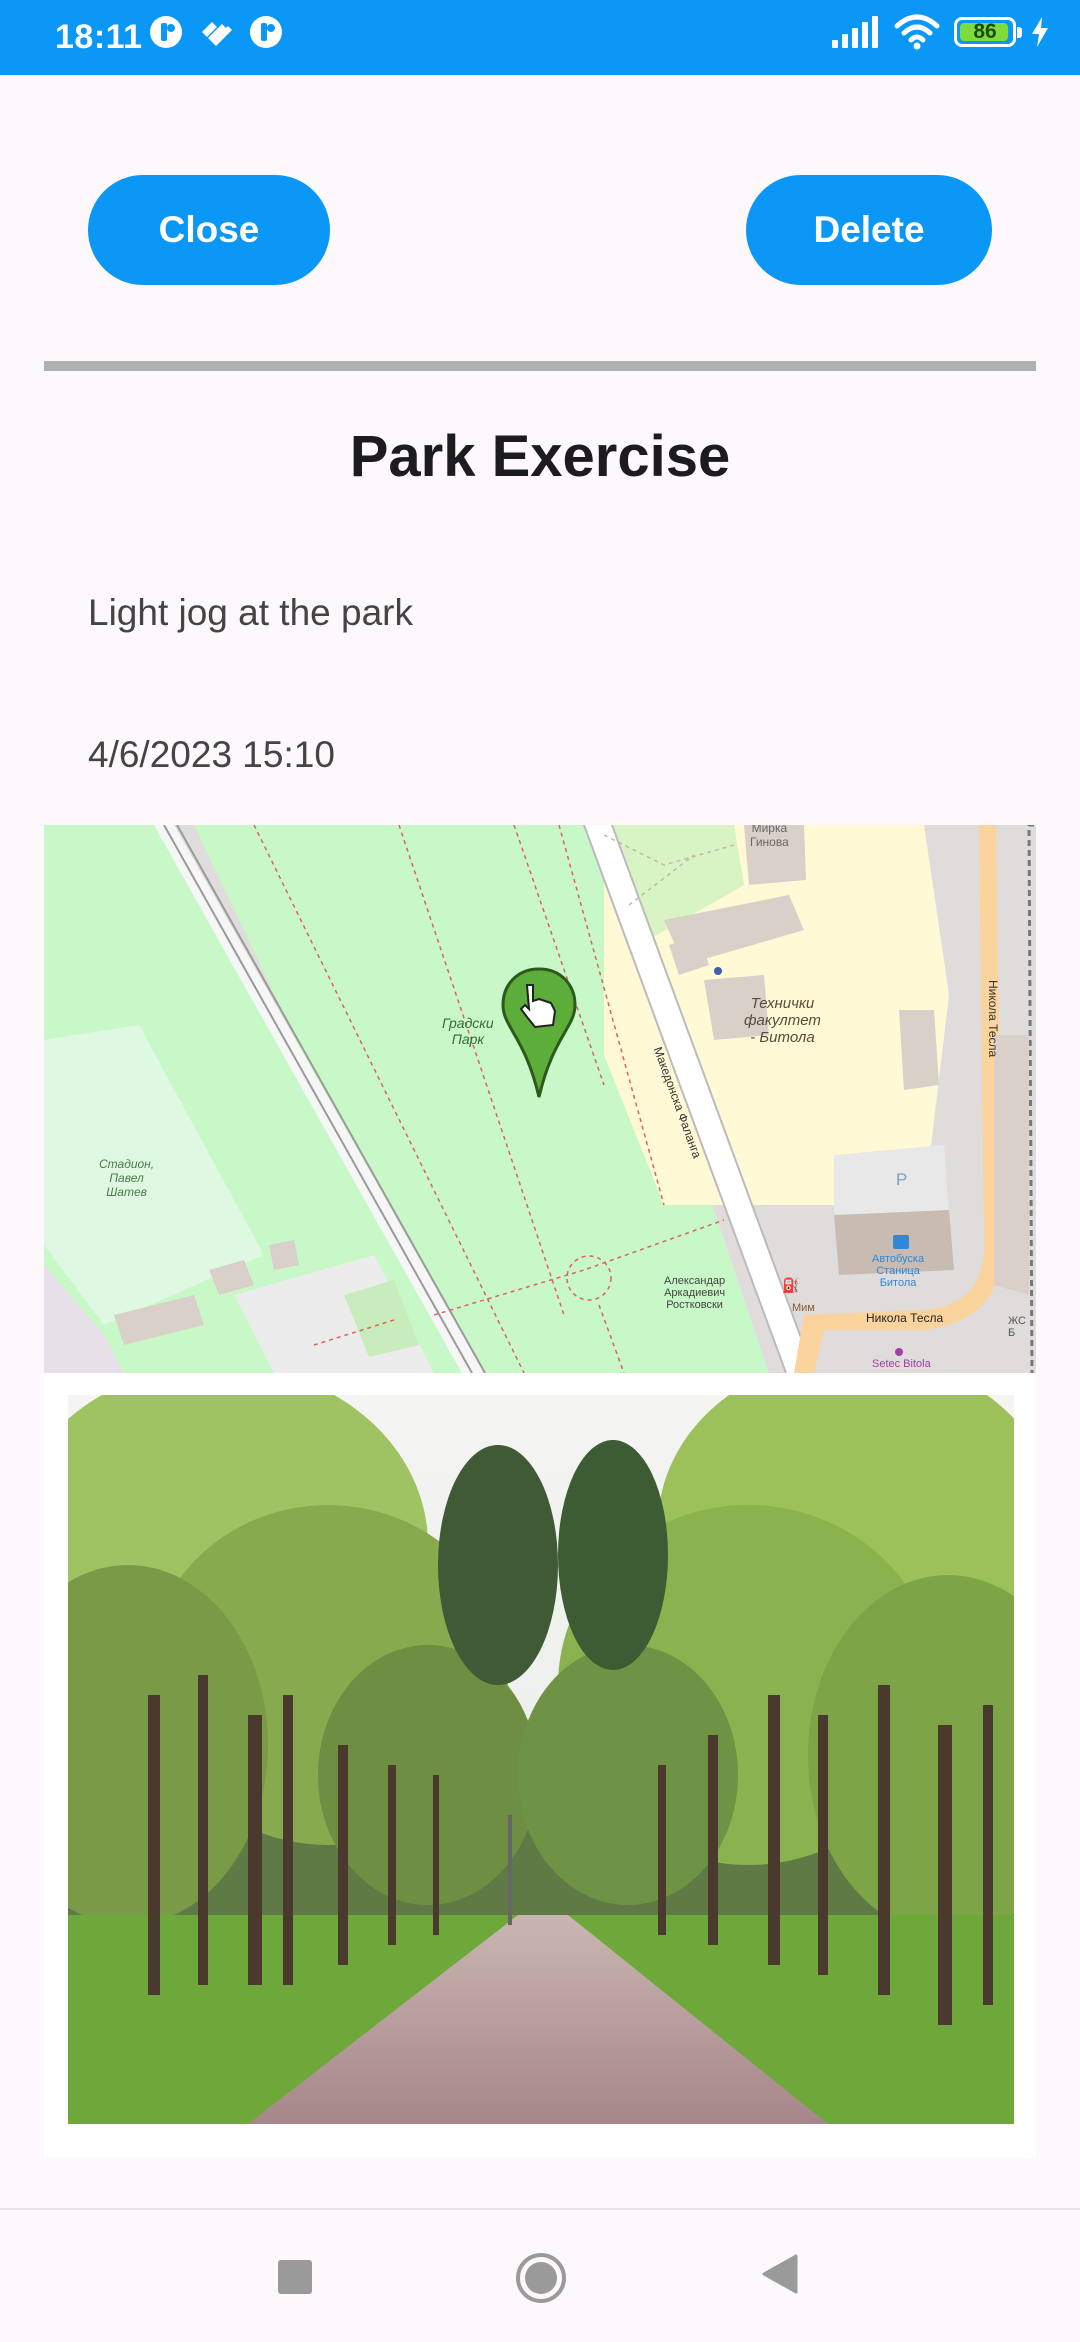 The image size is (1080, 2342). I want to click on map-label-parking: P, so click(902, 1179).